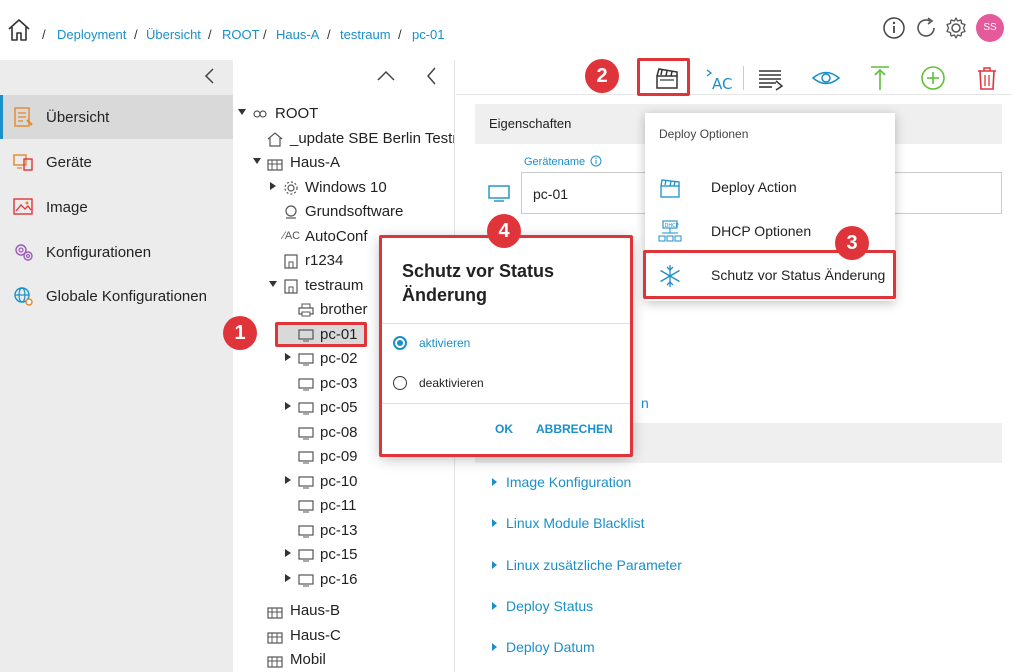  Describe the element at coordinates (926, 28) in the screenshot. I see `refresh-icon` at that location.